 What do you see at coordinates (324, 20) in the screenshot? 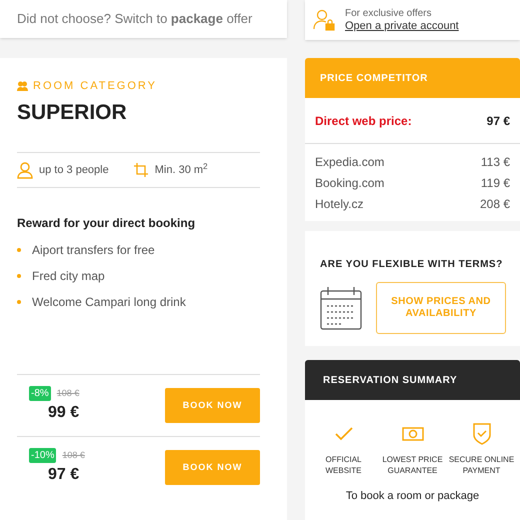
I see `user-lock-icon` at bounding box center [324, 20].